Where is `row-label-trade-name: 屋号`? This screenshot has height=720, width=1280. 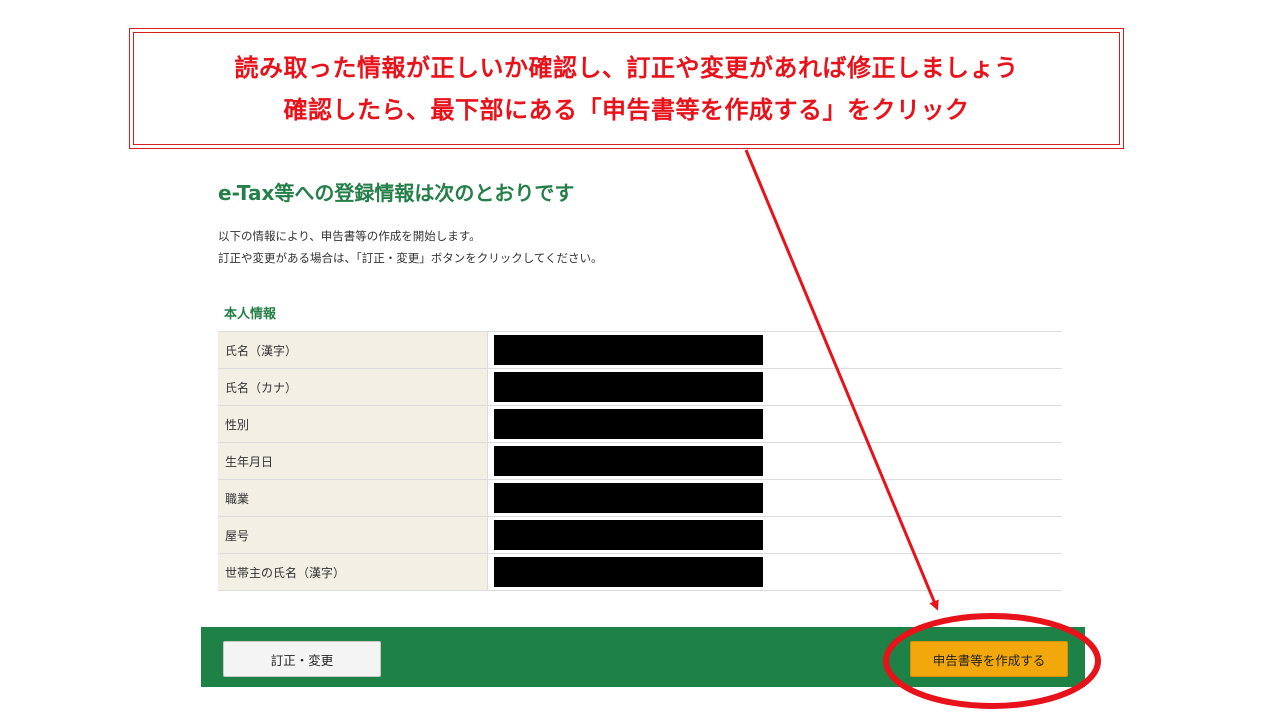 row-label-trade-name: 屋号 is located at coordinates (353, 535).